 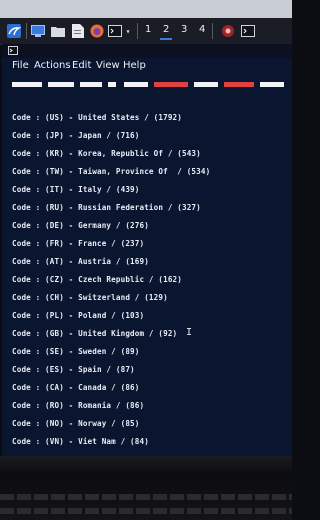 I want to click on output-line: Code : (AT) - Austria / (169), so click(x=80, y=261).